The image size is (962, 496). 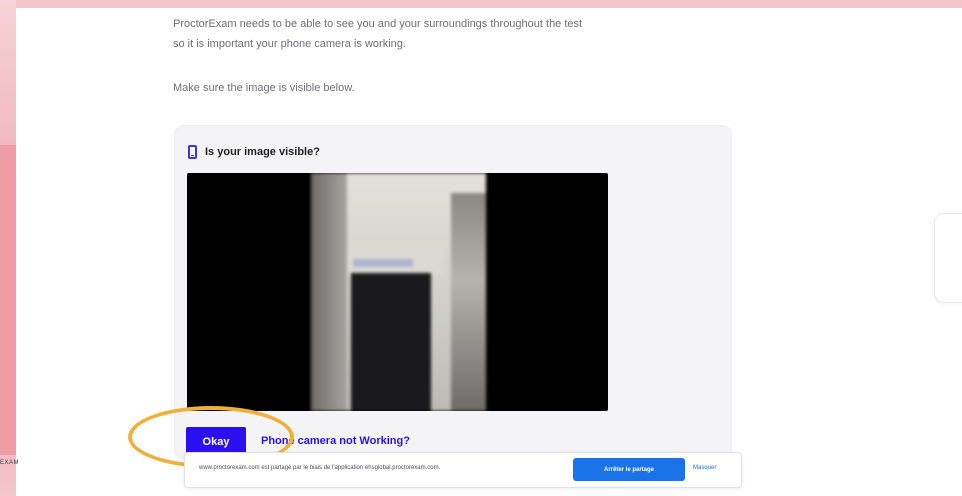 I want to click on phone-icon, so click(x=192, y=152).